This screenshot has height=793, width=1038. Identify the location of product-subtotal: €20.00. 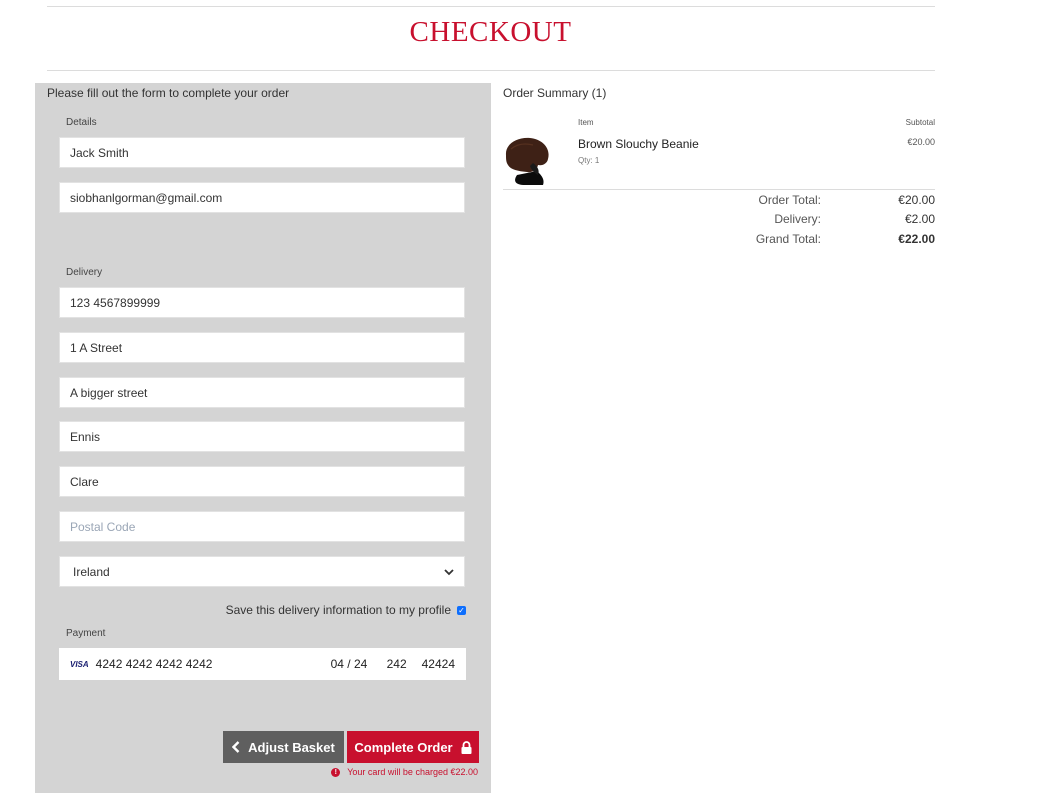
(921, 142).